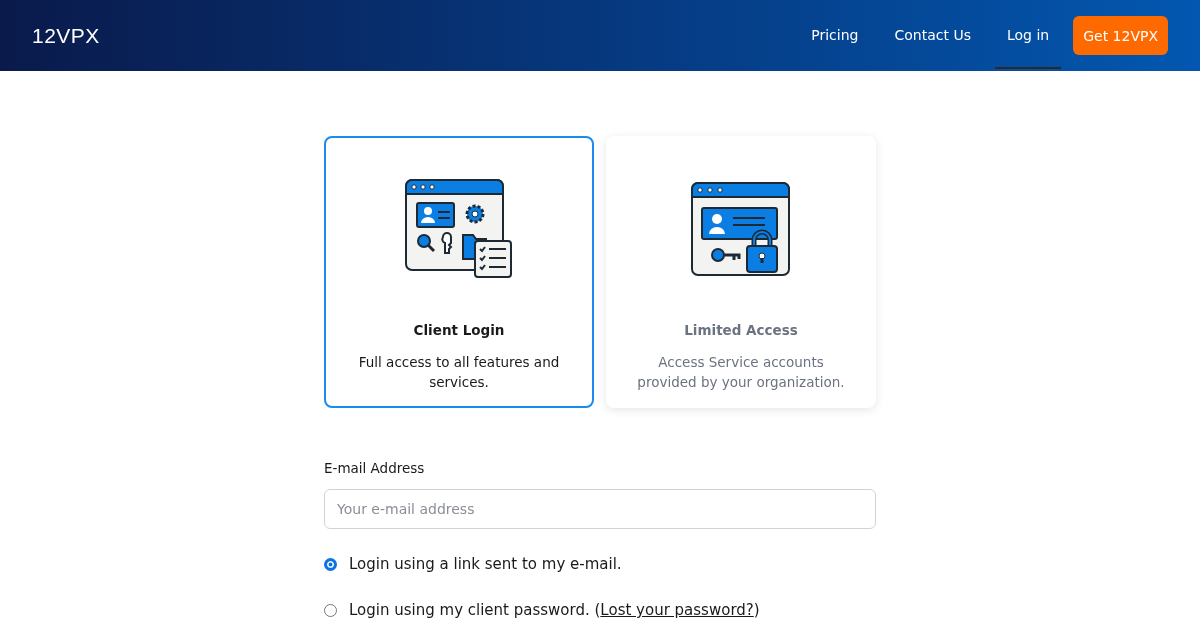 The height and width of the screenshot is (627, 1200). I want to click on account-type-card: Client Login Full access to all features and services., so click(459, 272).